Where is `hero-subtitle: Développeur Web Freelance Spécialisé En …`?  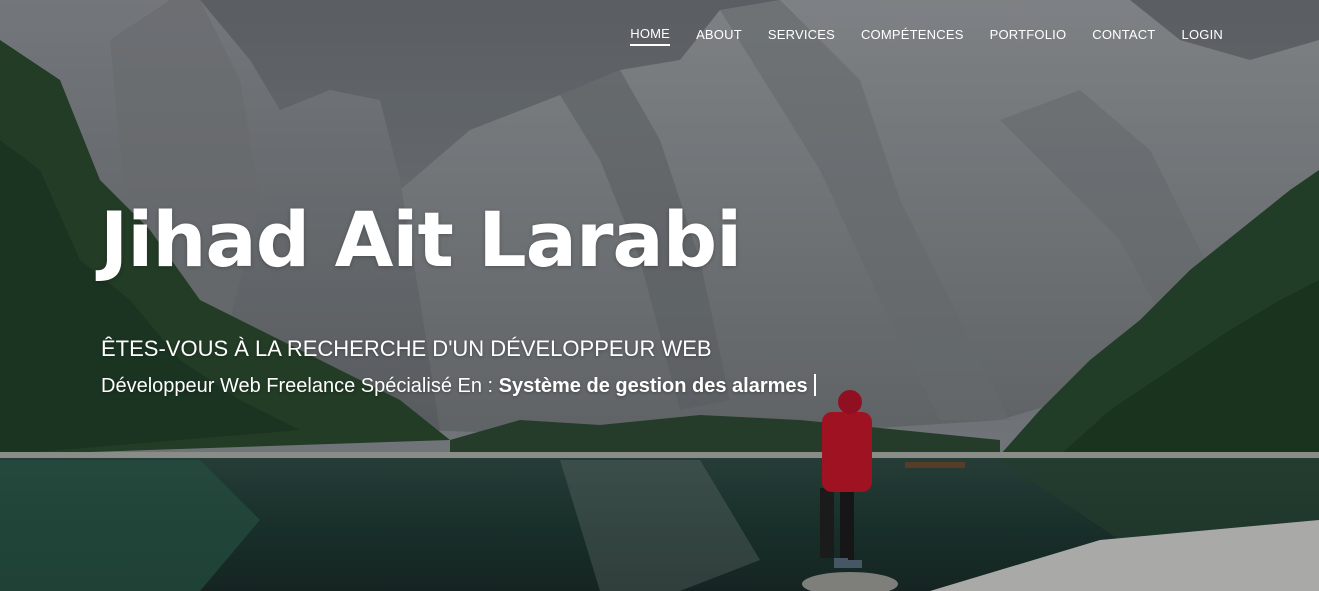
hero-subtitle: Développeur Web Freelance Spécialisé En … is located at coordinates (458, 386).